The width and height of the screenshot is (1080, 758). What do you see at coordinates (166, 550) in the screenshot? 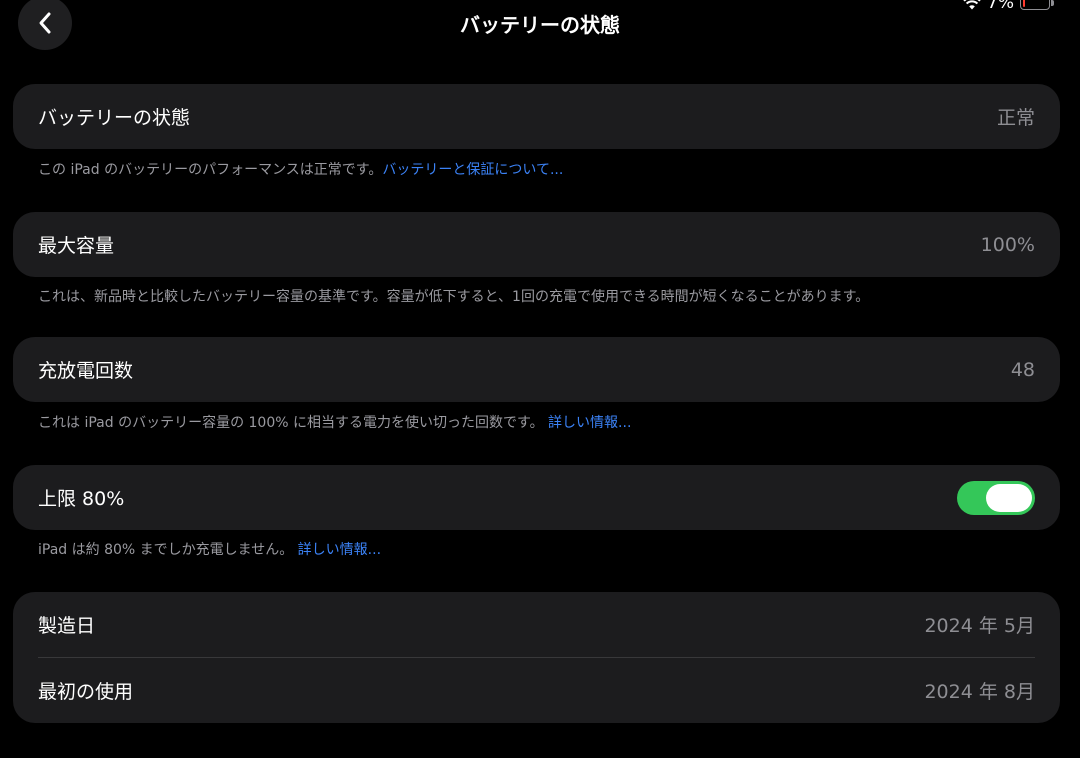
I see `charge-limit-footnote-text: iPad は約 80% までしか充電しません。` at bounding box center [166, 550].